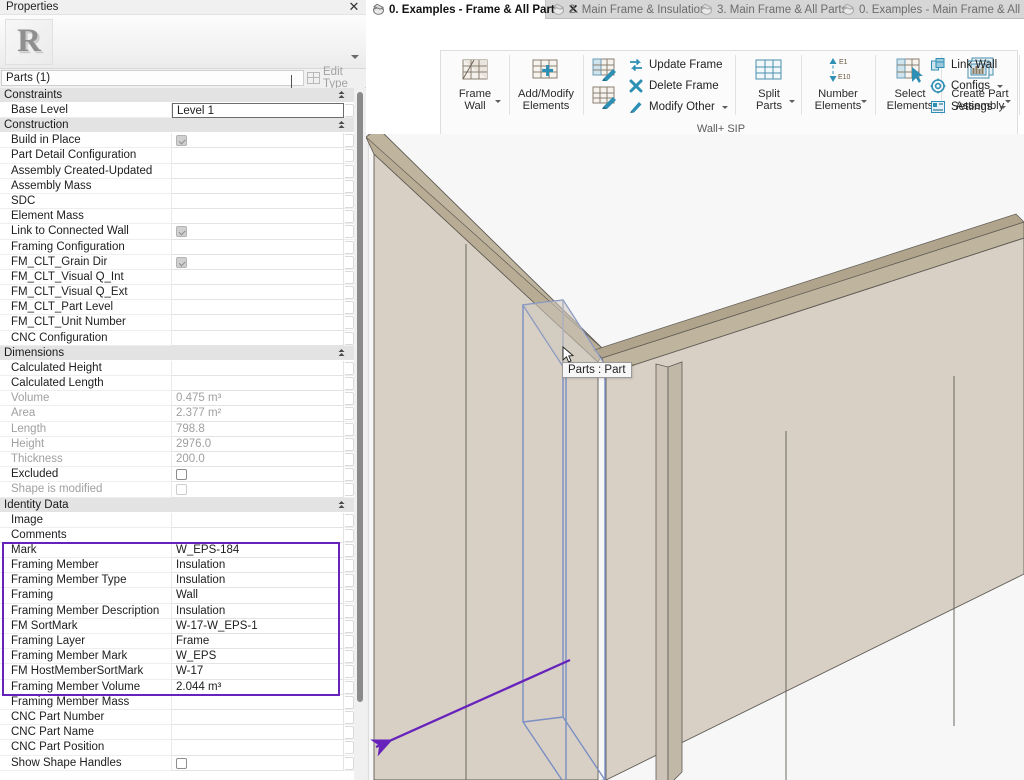  What do you see at coordinates (968, 86) in the screenshot?
I see `configs-button: Configs` at bounding box center [968, 86].